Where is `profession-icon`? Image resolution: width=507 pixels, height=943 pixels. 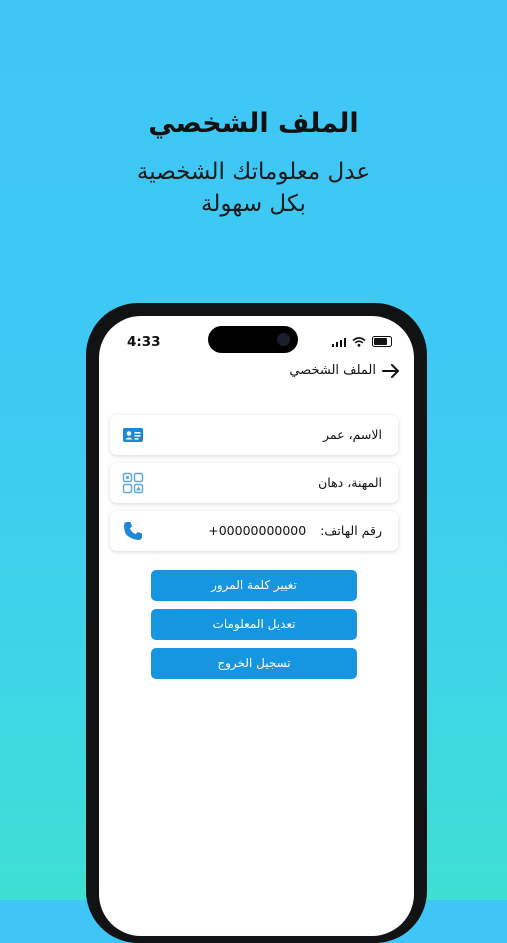
profession-icon is located at coordinates (133, 483).